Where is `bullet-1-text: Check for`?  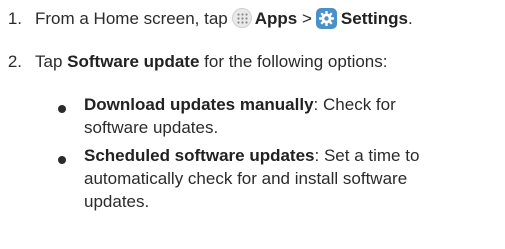 bullet-1-text: Check for is located at coordinates (359, 104).